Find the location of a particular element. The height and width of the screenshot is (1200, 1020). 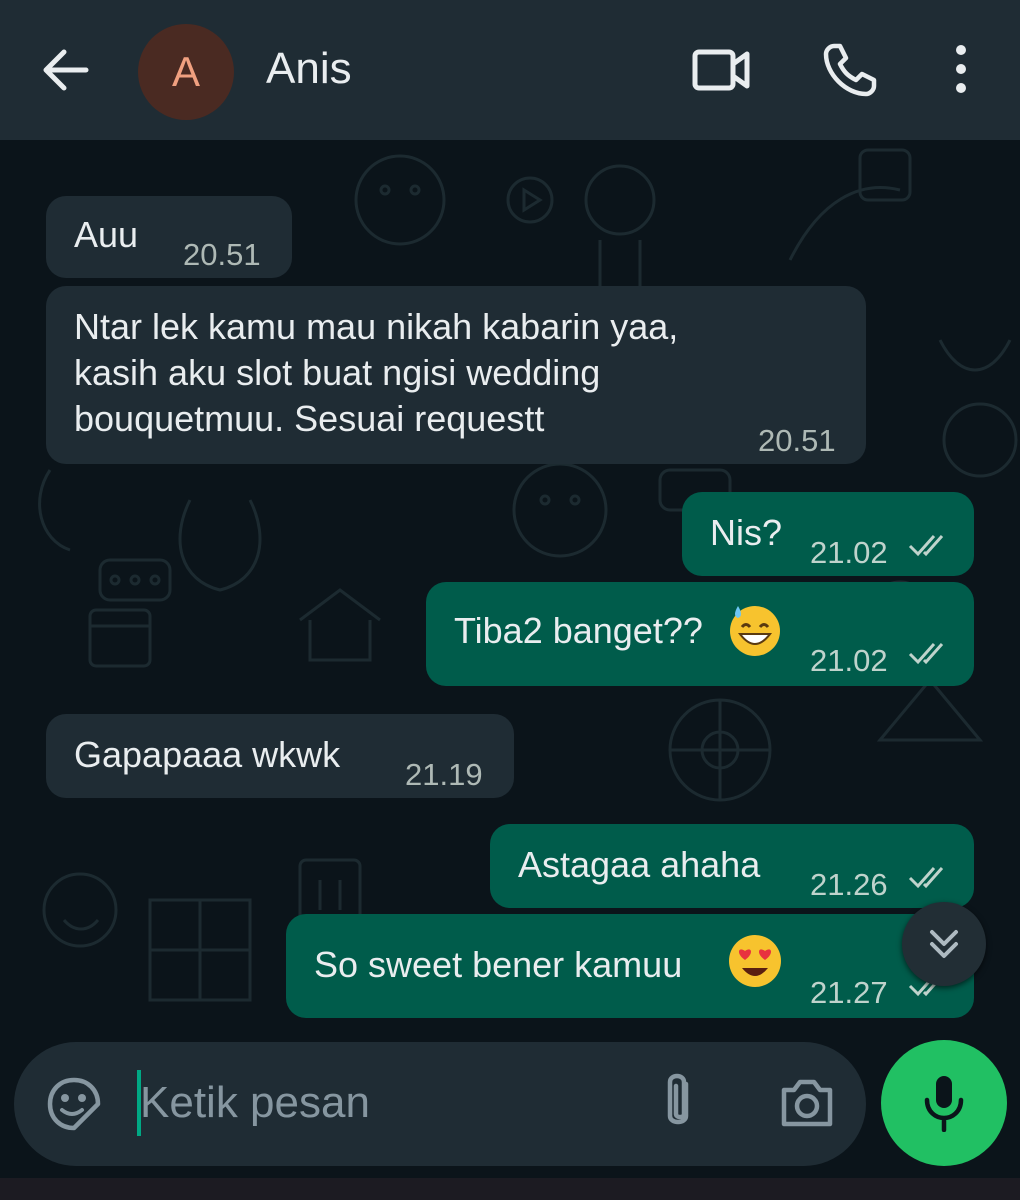

double-chevron-down-icon is located at coordinates (944, 944).